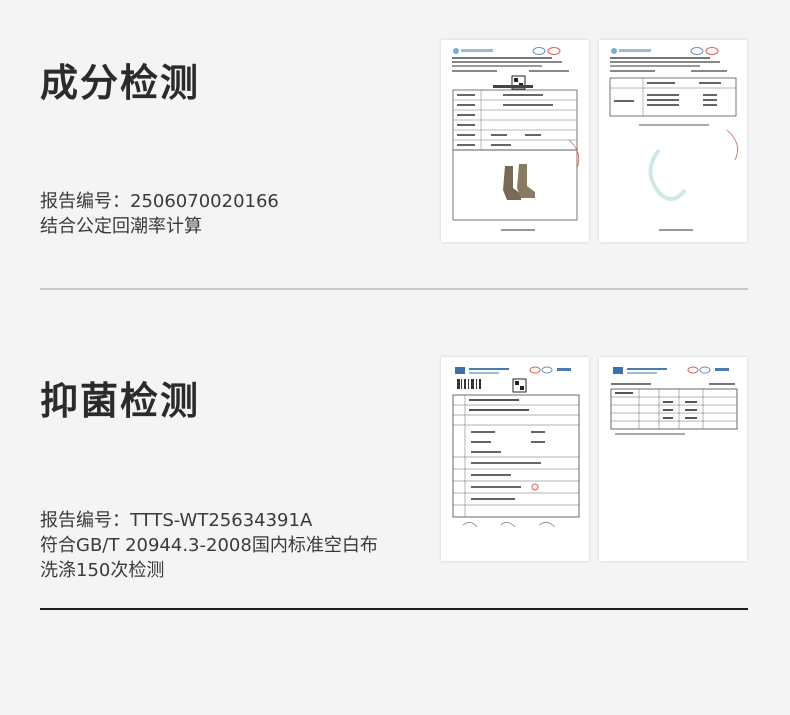 This screenshot has width=790, height=715. Describe the element at coordinates (176, 520) in the screenshot. I see `report-number: 报告编号：TTTS-WT25634391A` at that location.